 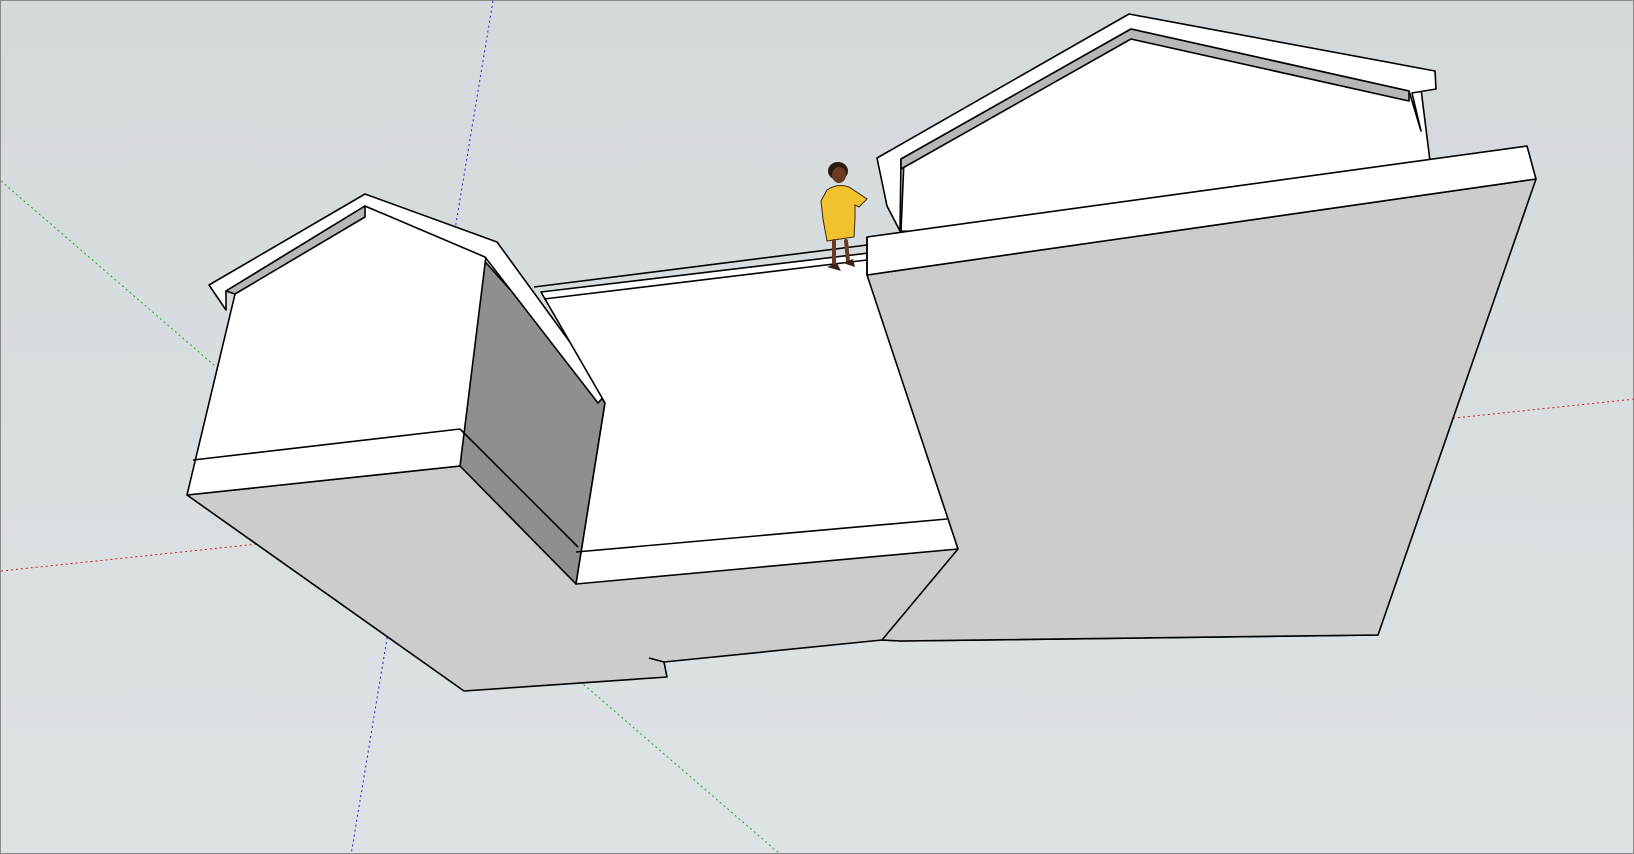 What do you see at coordinates (847, 251) in the screenshot?
I see `scale-figure-leg-right` at bounding box center [847, 251].